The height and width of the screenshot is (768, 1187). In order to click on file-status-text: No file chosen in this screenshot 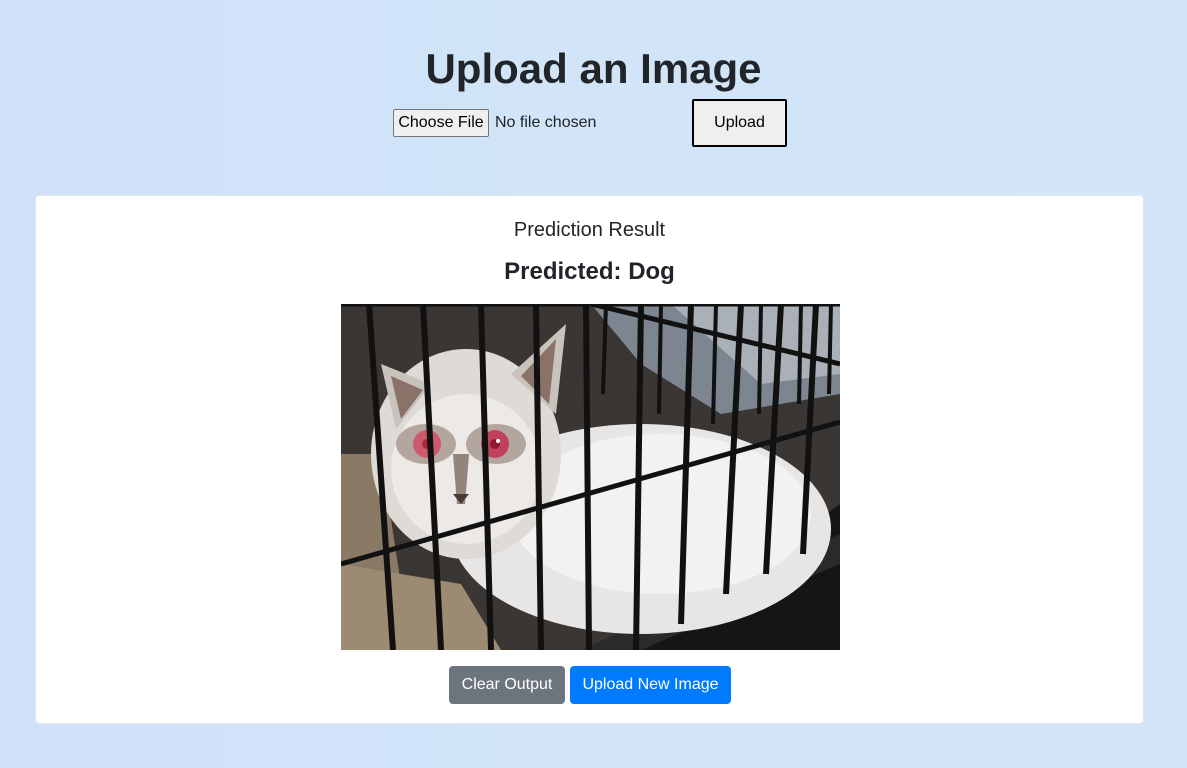, I will do `click(546, 122)`.